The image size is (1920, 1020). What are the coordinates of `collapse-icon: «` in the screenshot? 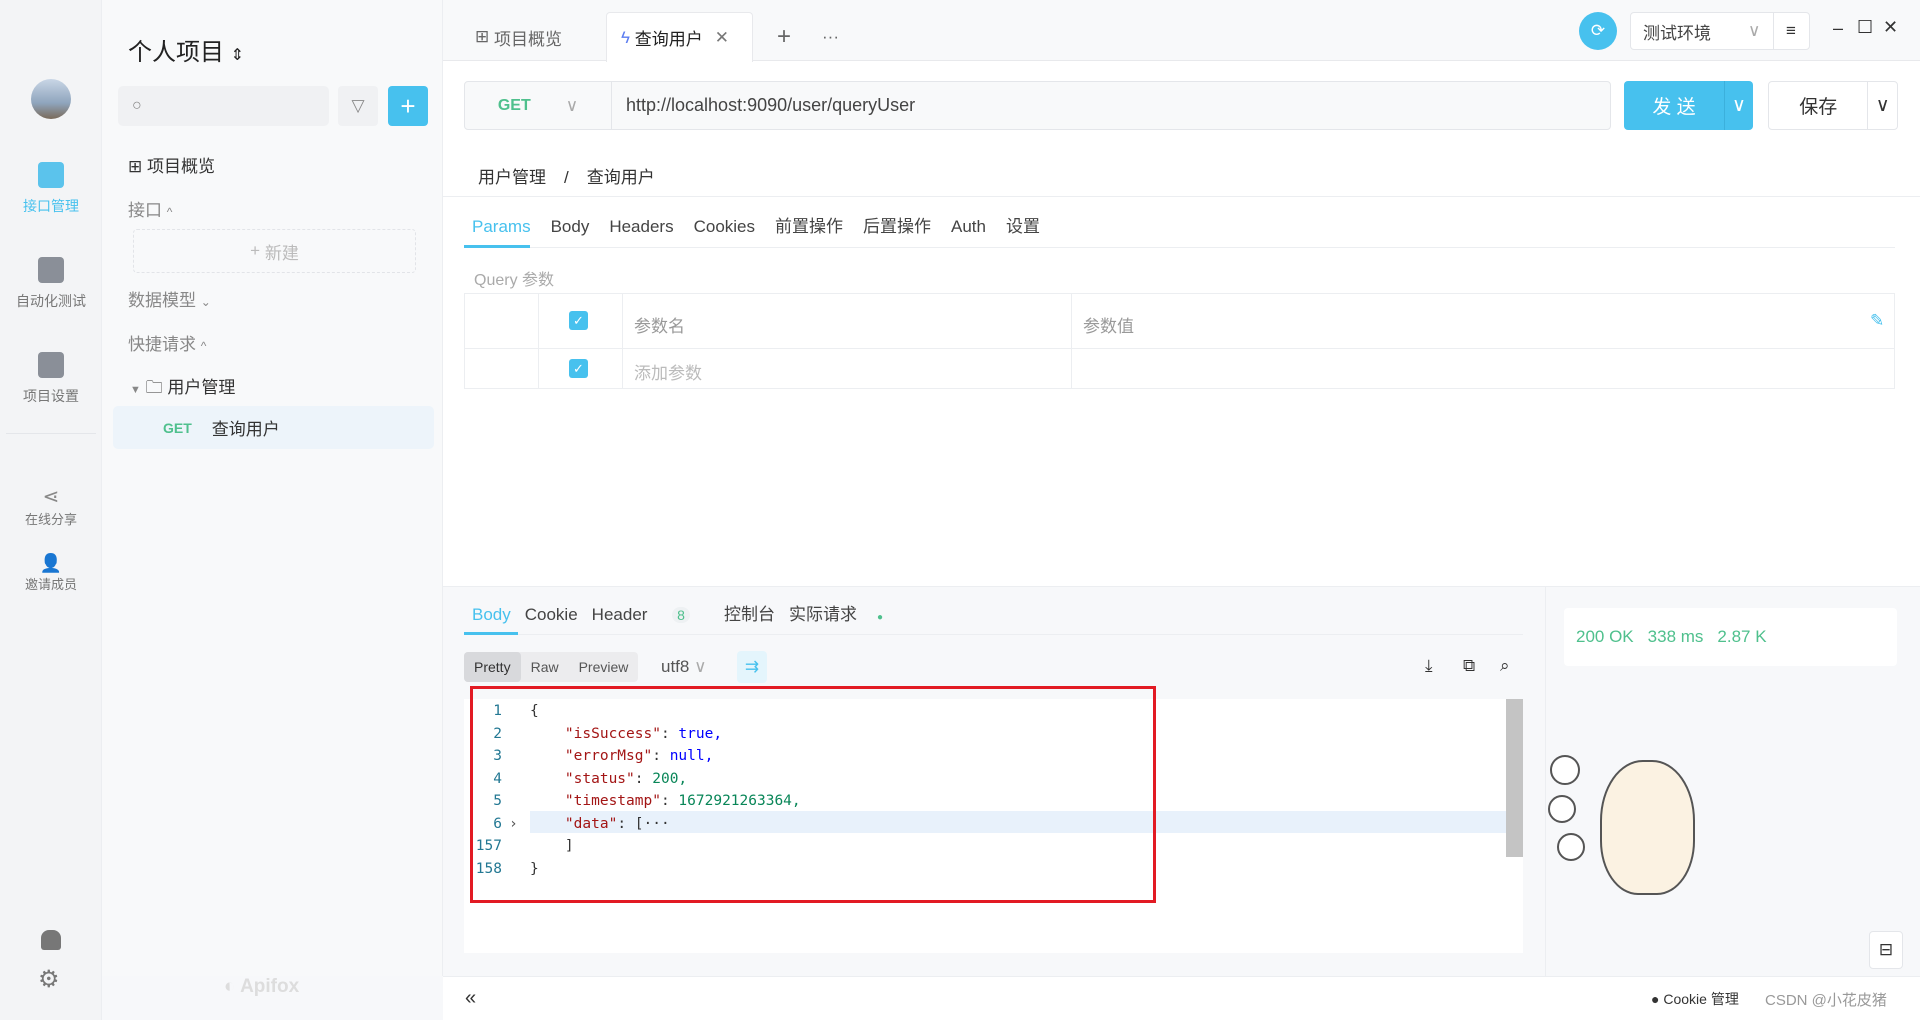 It's located at (470, 998).